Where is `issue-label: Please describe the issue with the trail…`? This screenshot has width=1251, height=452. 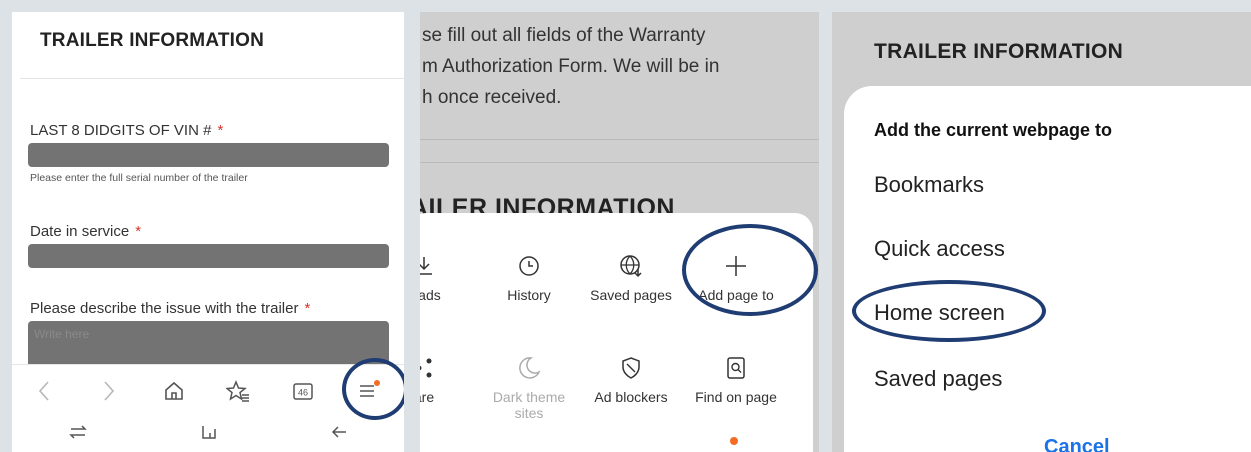
issue-label: Please describe the issue with the trail… is located at coordinates (170, 308).